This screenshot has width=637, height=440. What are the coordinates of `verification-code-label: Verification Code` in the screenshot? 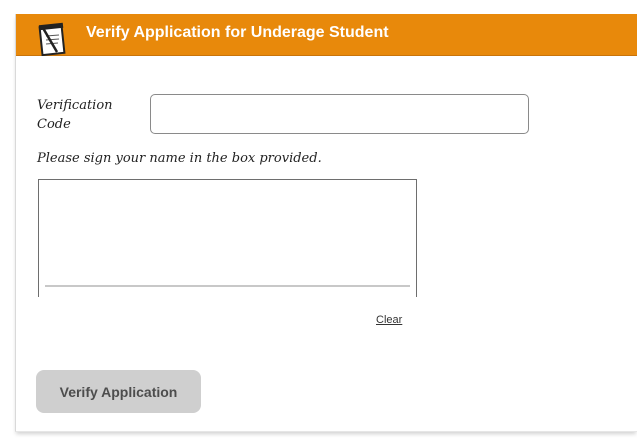 It's located at (75, 115).